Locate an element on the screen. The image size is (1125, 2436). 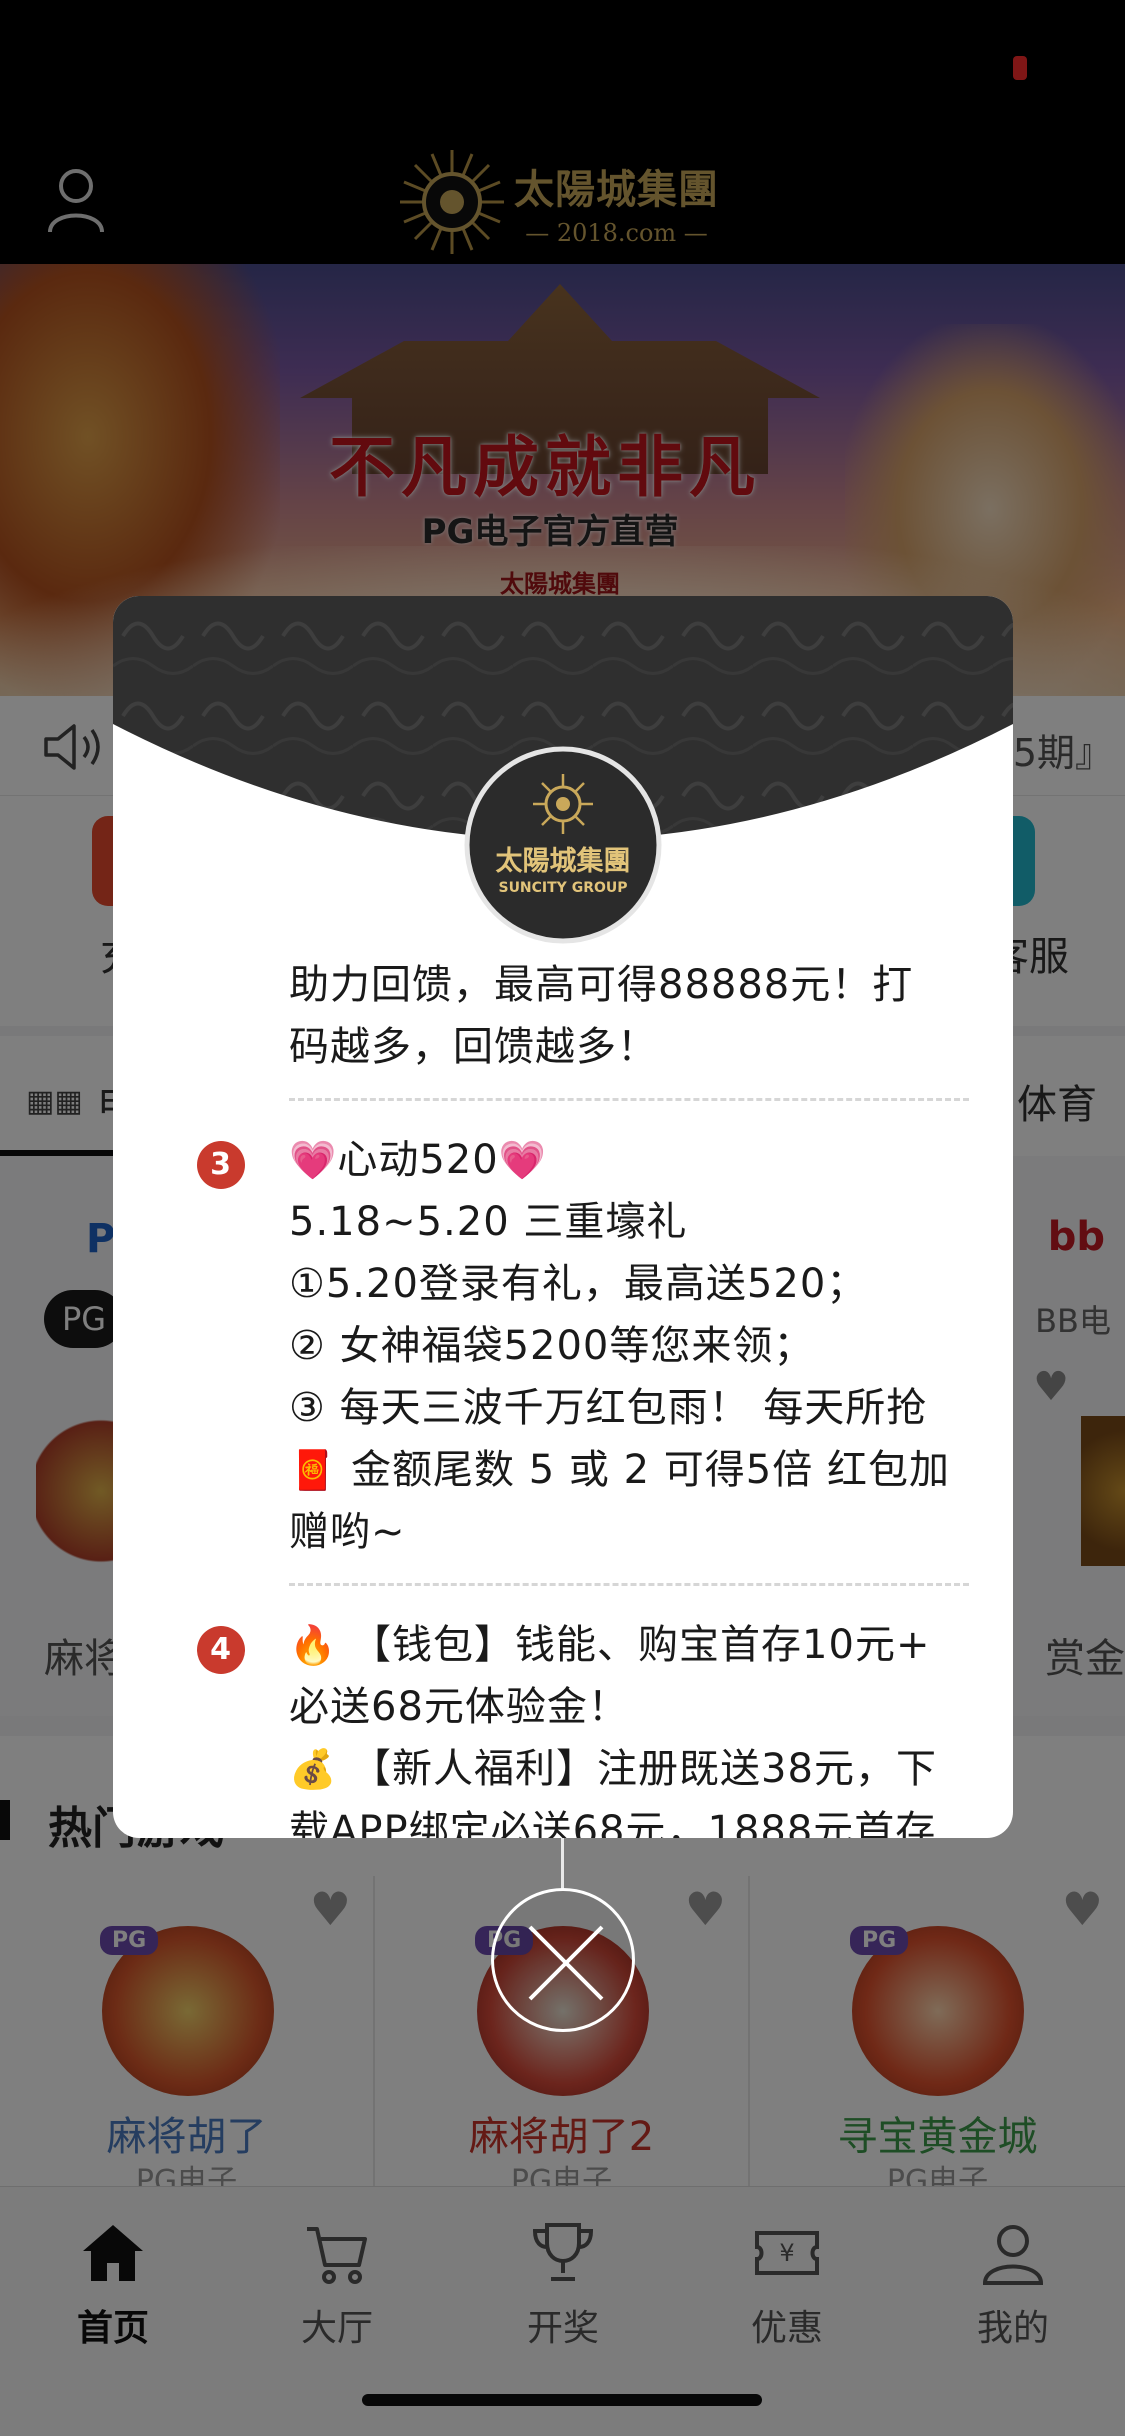
text-line: 助力回馈，最高可得88888元！打 is located at coordinates (601, 985).